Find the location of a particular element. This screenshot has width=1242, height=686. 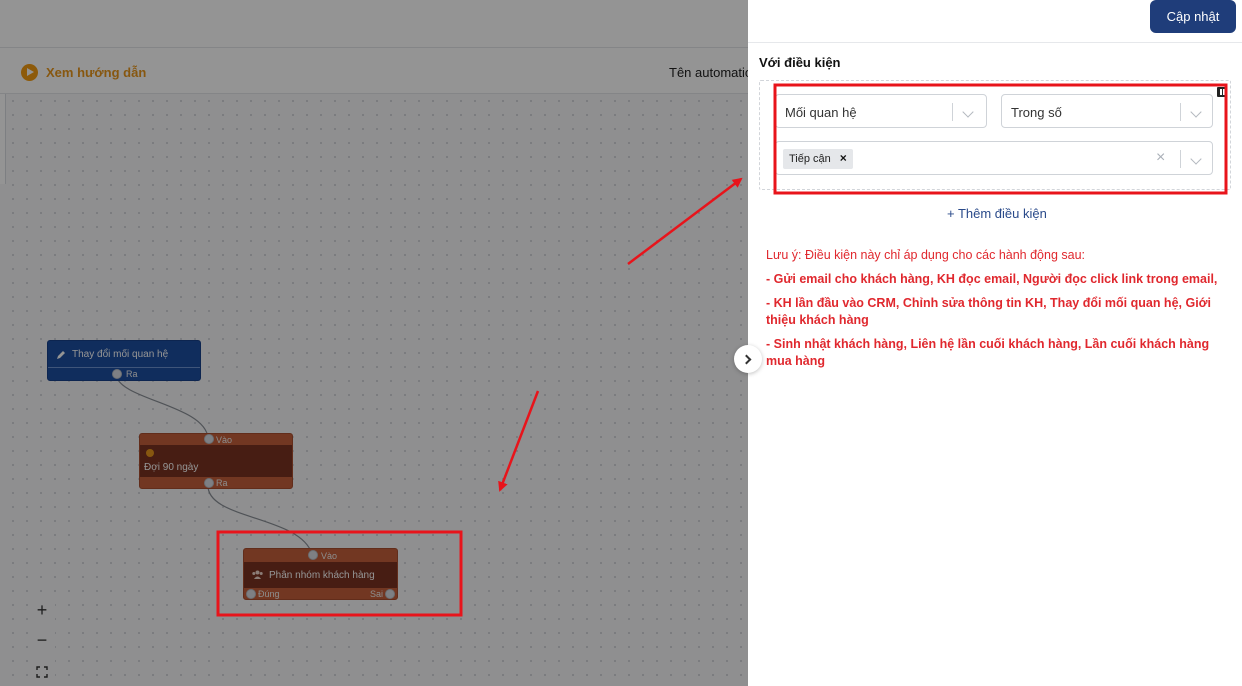

chevron-right-icon is located at coordinates (746, 359).